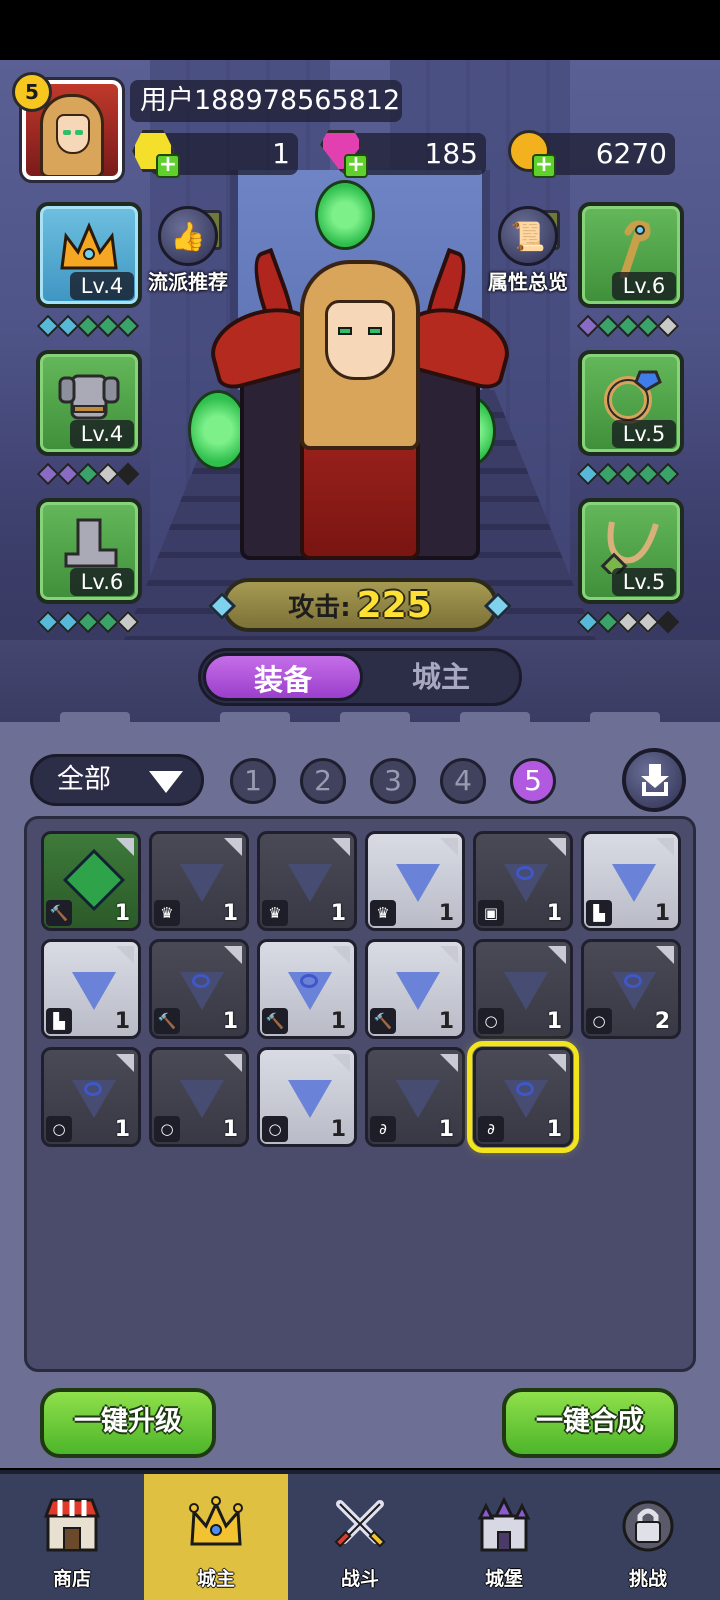 This screenshot has width=720, height=1600. I want to click on status-bar, so click(360, 30).